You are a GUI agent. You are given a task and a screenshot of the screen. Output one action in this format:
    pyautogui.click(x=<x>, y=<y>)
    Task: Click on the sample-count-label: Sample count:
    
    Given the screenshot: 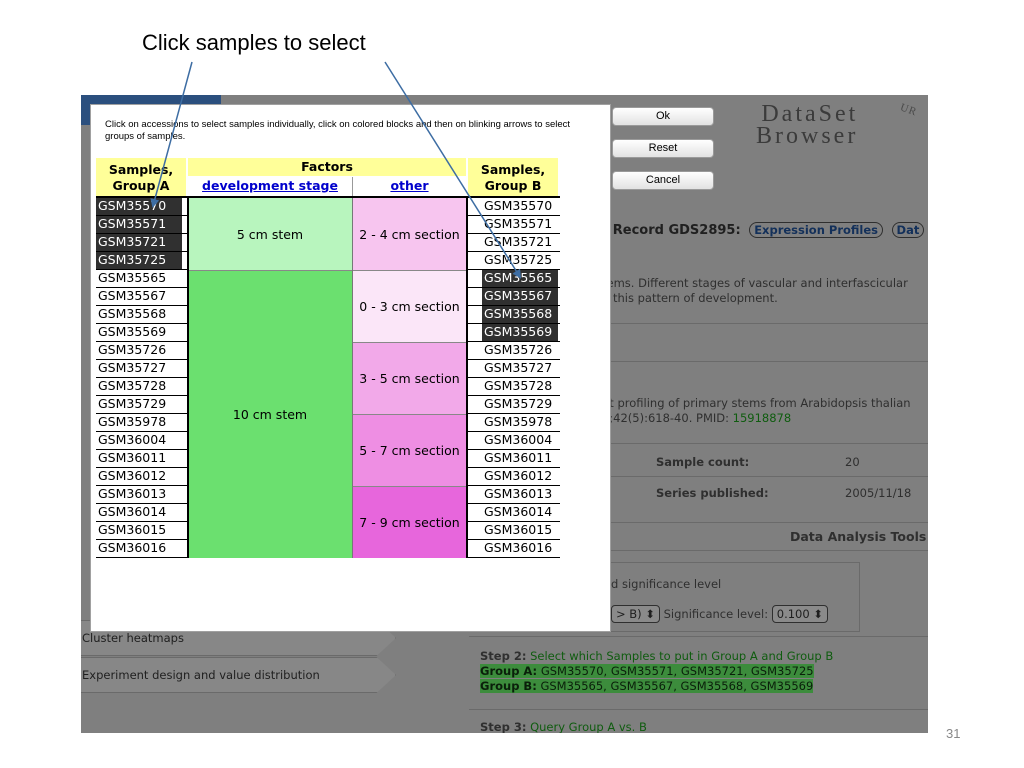 What is the action you would take?
    pyautogui.click(x=703, y=462)
    